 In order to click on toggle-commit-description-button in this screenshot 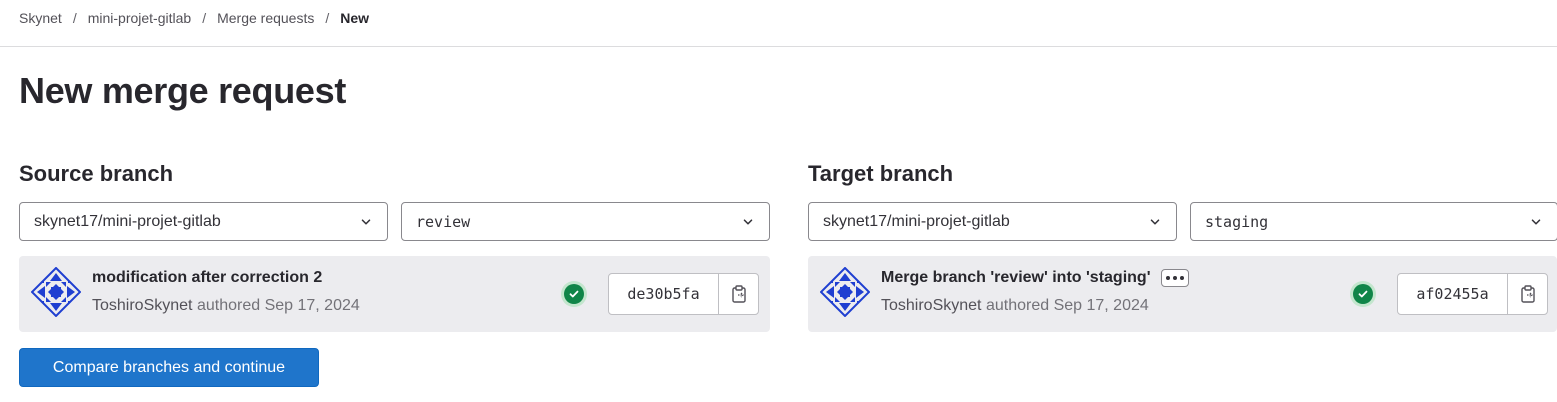, I will do `click(1174, 278)`.